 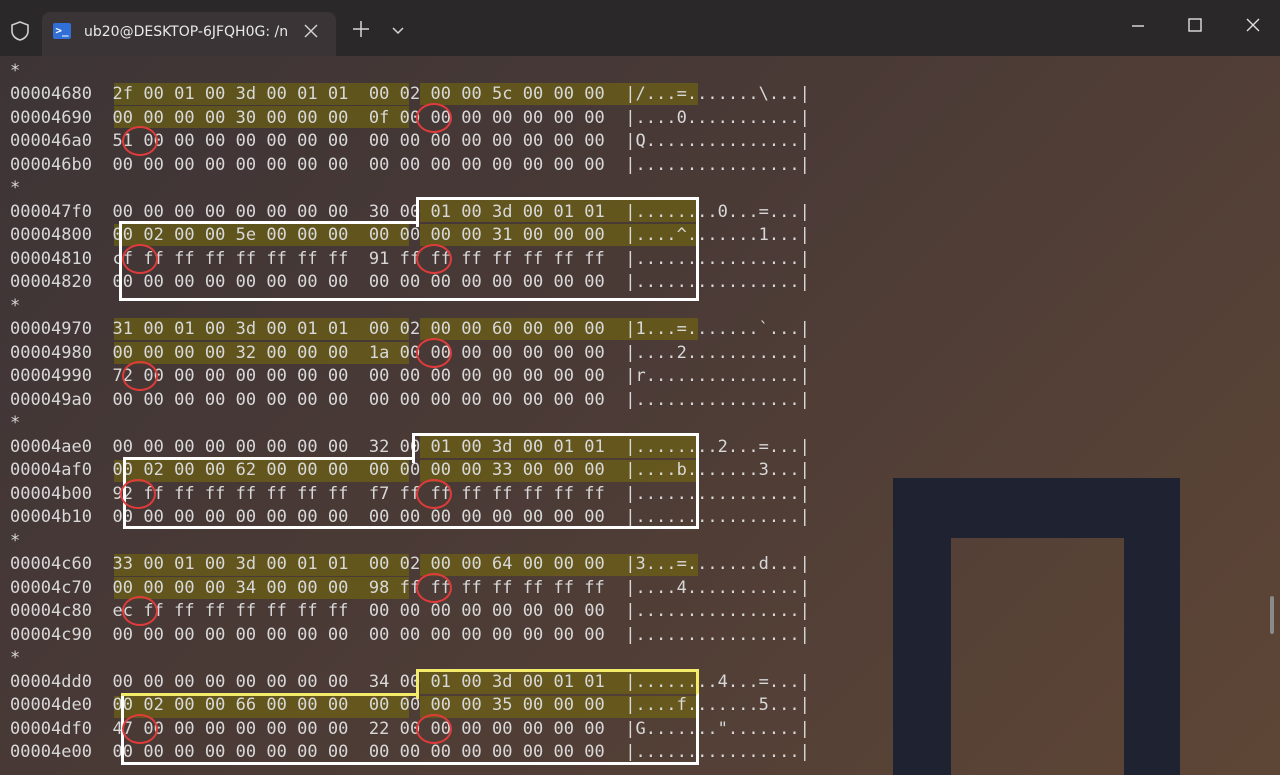 What do you see at coordinates (20, 31) in the screenshot?
I see `shield-icon` at bounding box center [20, 31].